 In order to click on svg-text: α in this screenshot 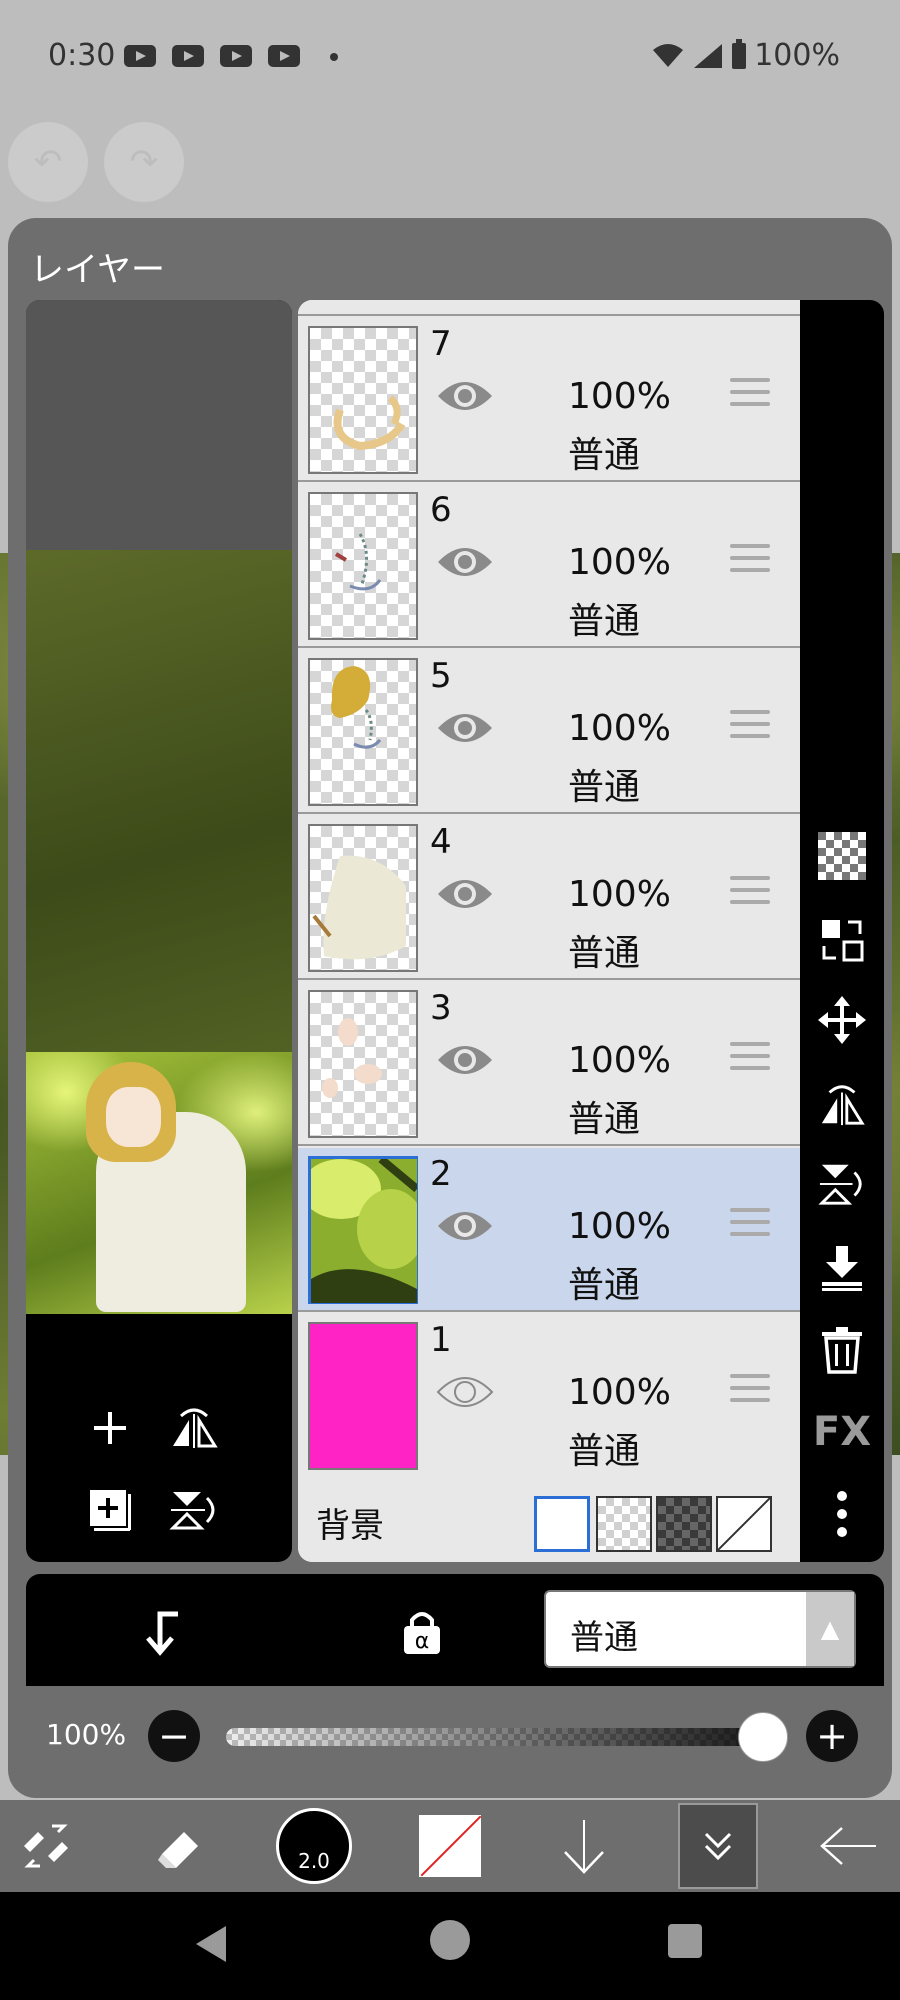, I will do `click(422, 1641)`.